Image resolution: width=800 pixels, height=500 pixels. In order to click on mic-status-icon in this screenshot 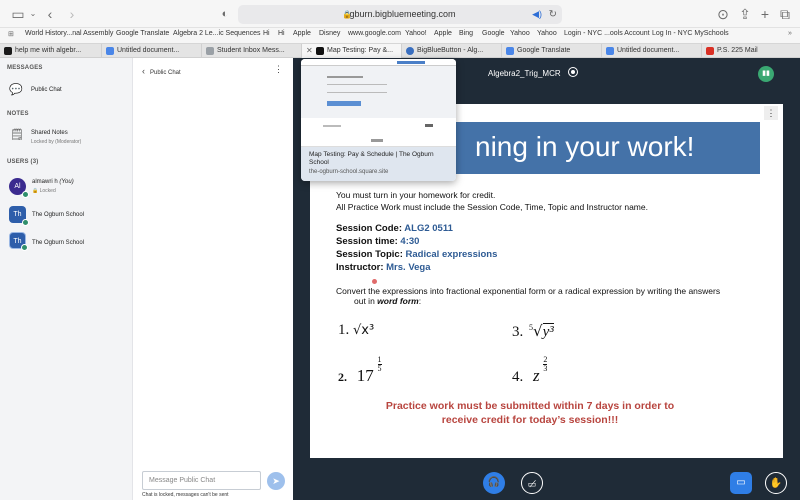, I will do `click(25, 194)`.